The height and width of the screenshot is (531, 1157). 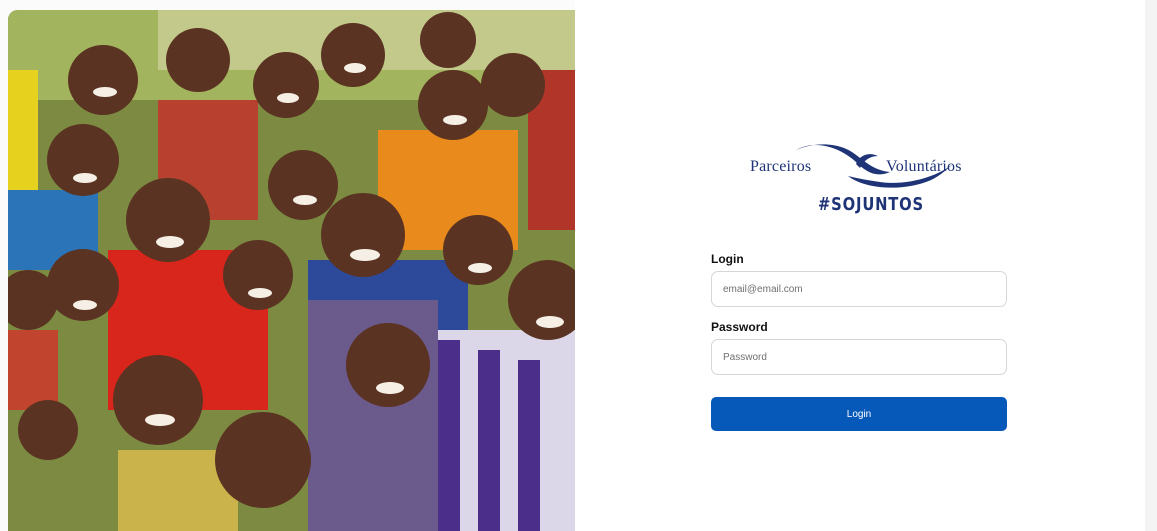 What do you see at coordinates (739, 327) in the screenshot?
I see `password-label: Password` at bounding box center [739, 327].